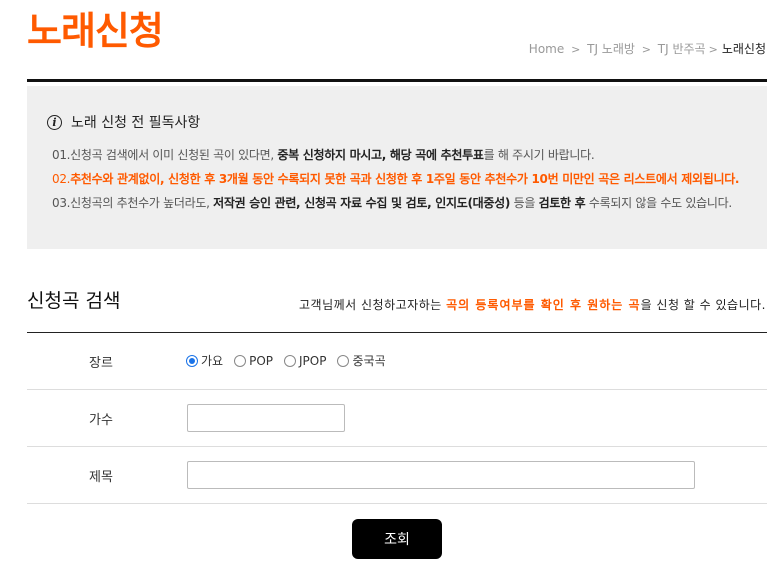  I want to click on search-section-title: 신청곡 검색, so click(74, 301).